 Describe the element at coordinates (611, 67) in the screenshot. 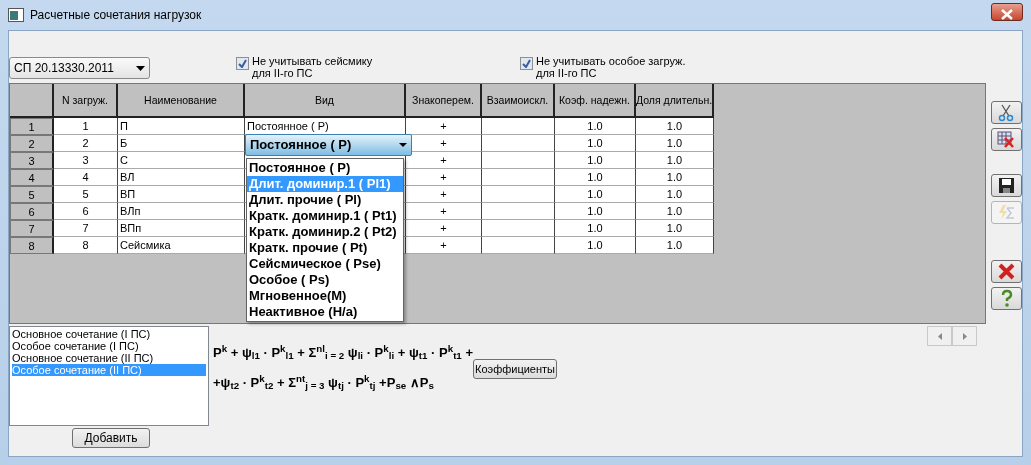

I see `option-label: Не учитывать особое загруж. для II-го ПС` at that location.